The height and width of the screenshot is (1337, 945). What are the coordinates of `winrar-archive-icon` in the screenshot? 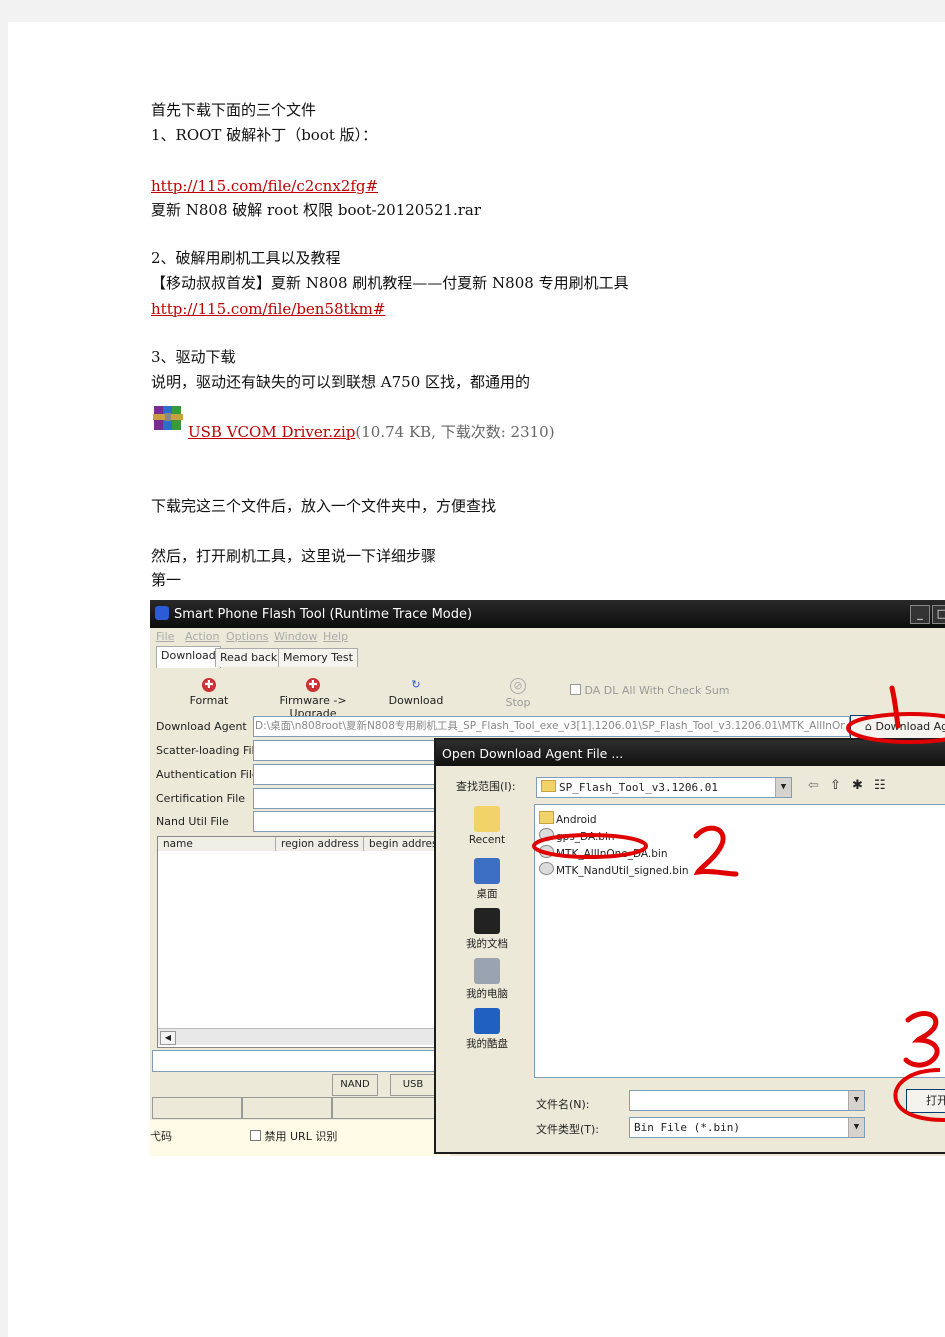 It's located at (169, 418).